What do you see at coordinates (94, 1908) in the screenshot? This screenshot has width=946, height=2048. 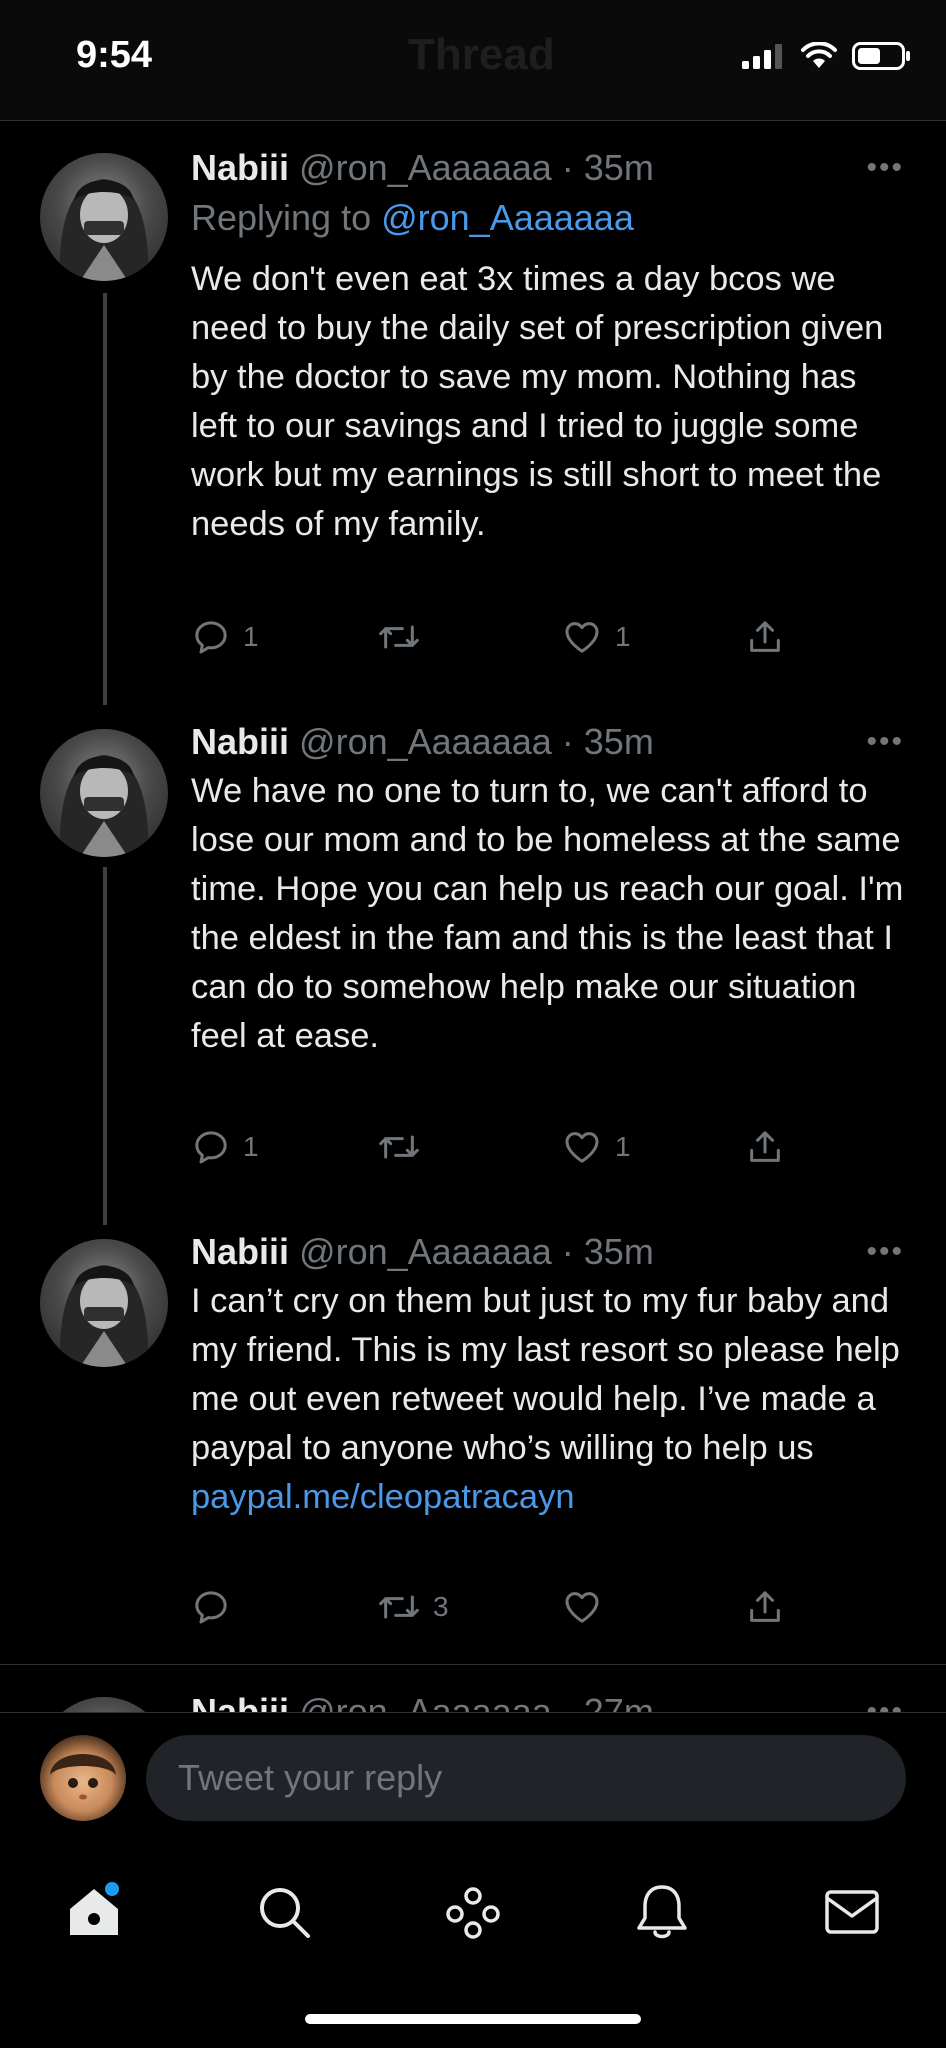 I see `home-icon` at bounding box center [94, 1908].